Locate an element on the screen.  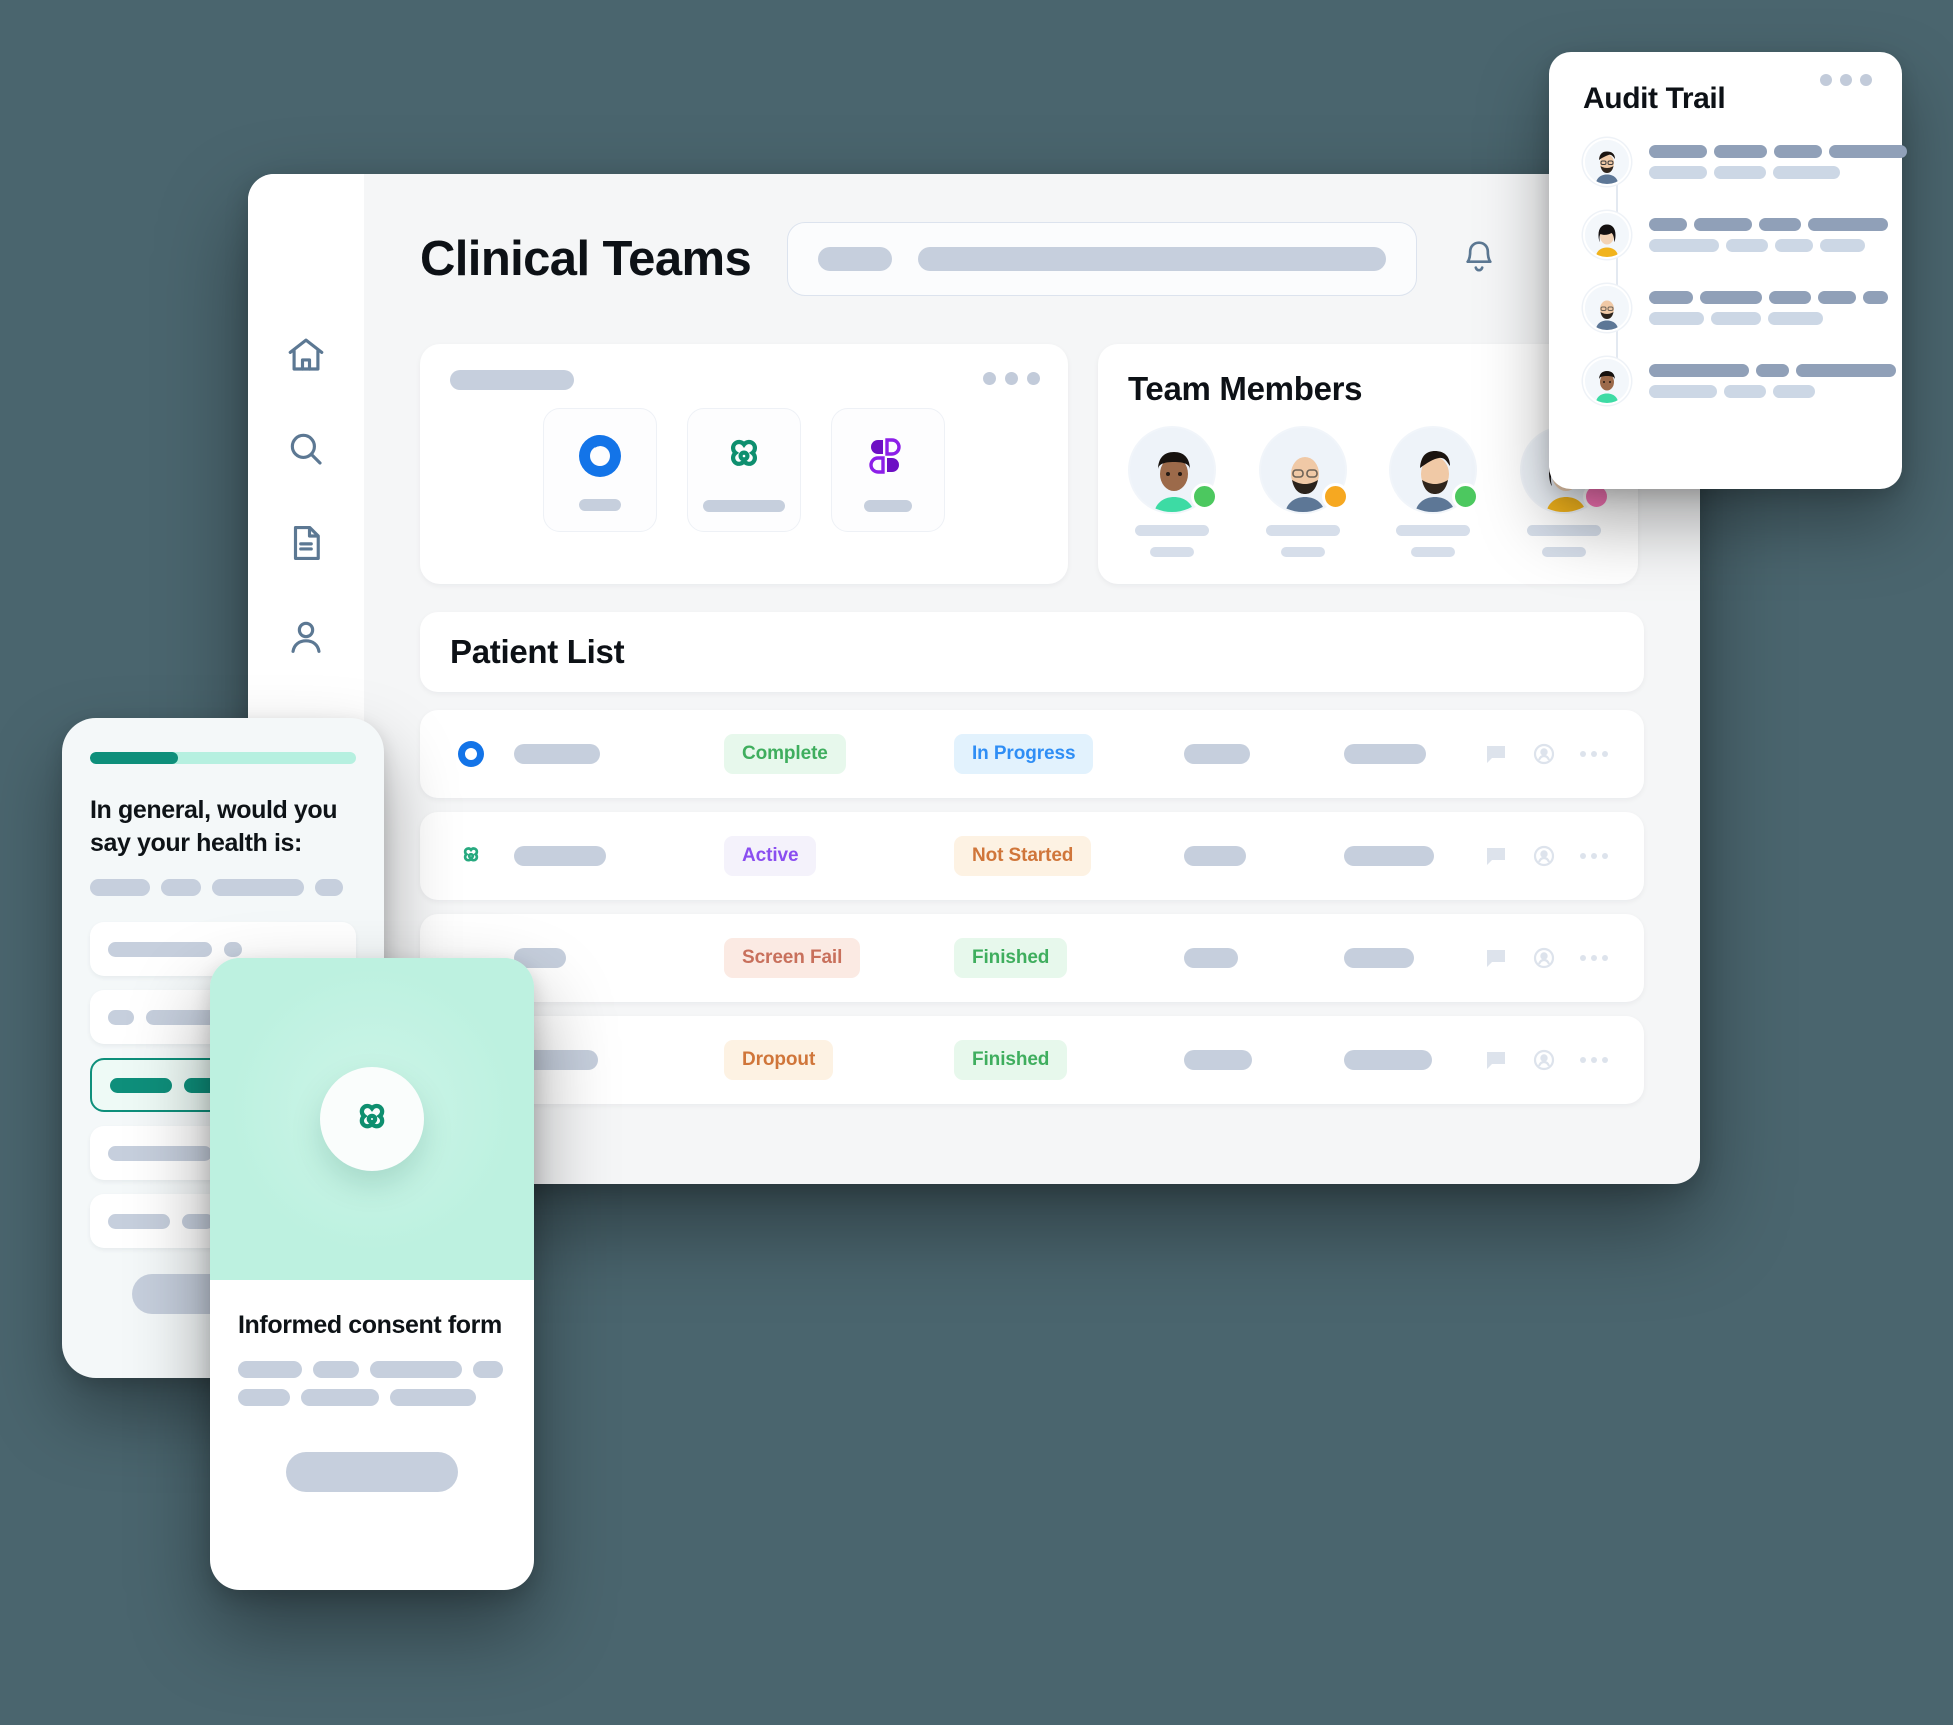
status-badge: Screen Fail is located at coordinates (792, 958).